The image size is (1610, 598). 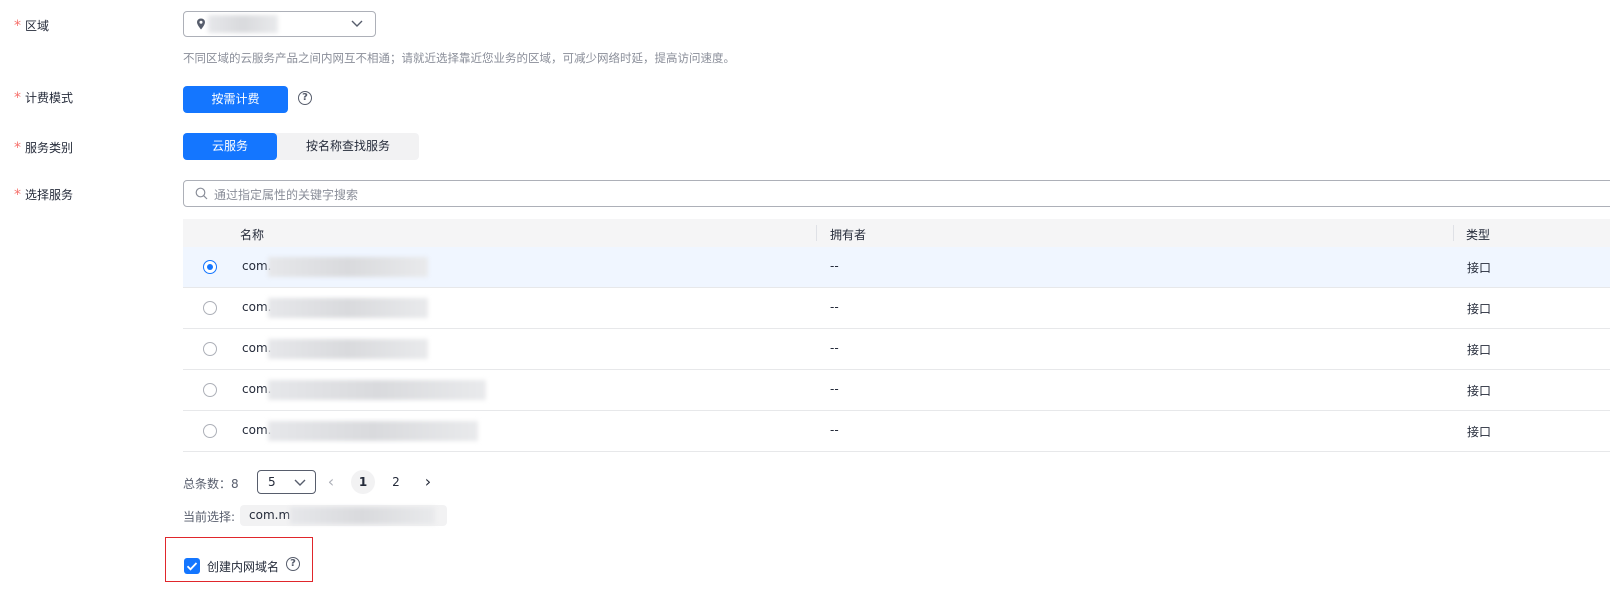 What do you see at coordinates (230, 146) in the screenshot?
I see `tab-cloud-service: 云服务` at bounding box center [230, 146].